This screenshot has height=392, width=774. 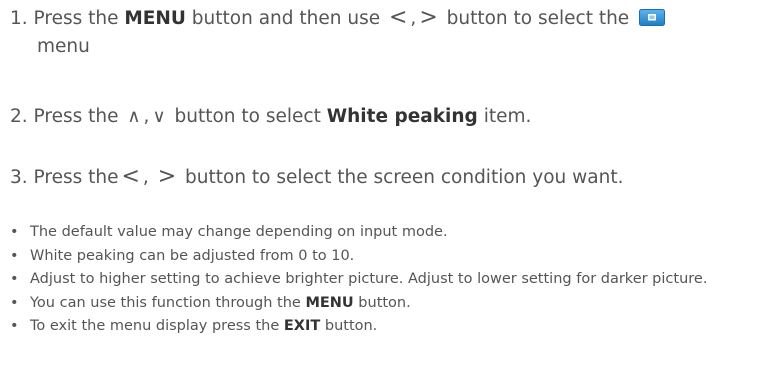 I want to click on down-arrow-symbol: ∨, so click(x=159, y=116).